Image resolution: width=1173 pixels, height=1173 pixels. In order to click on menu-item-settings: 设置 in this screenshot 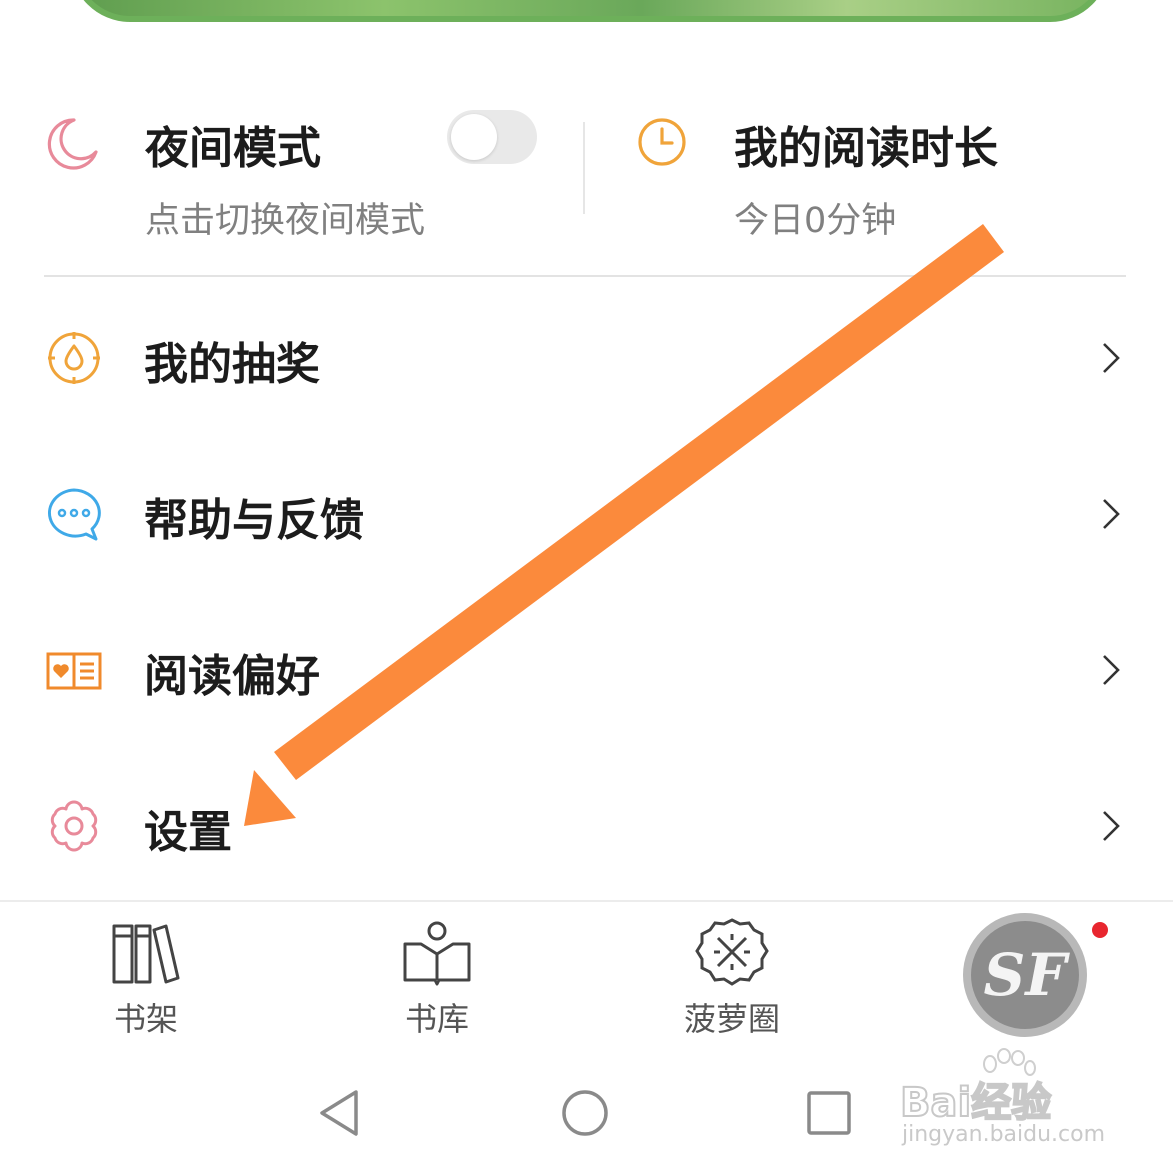, I will do `click(586, 825)`.